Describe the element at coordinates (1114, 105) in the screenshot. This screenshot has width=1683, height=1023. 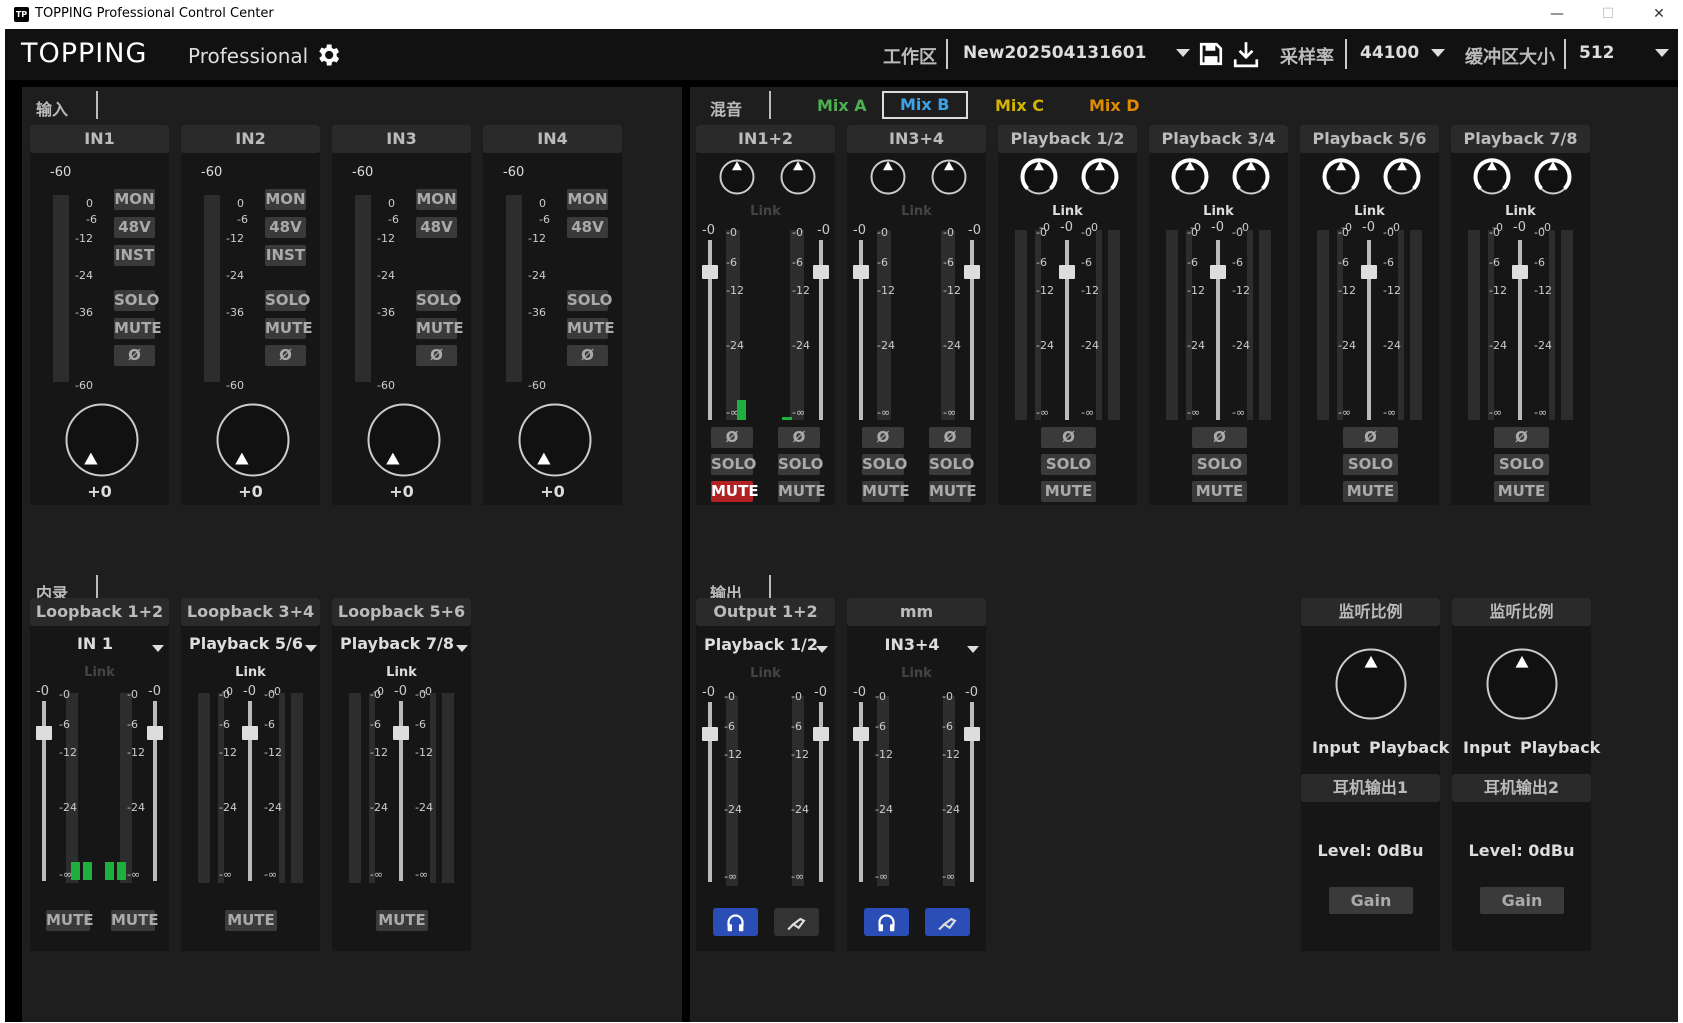
I see `tab-mix-d: Mix D` at that location.